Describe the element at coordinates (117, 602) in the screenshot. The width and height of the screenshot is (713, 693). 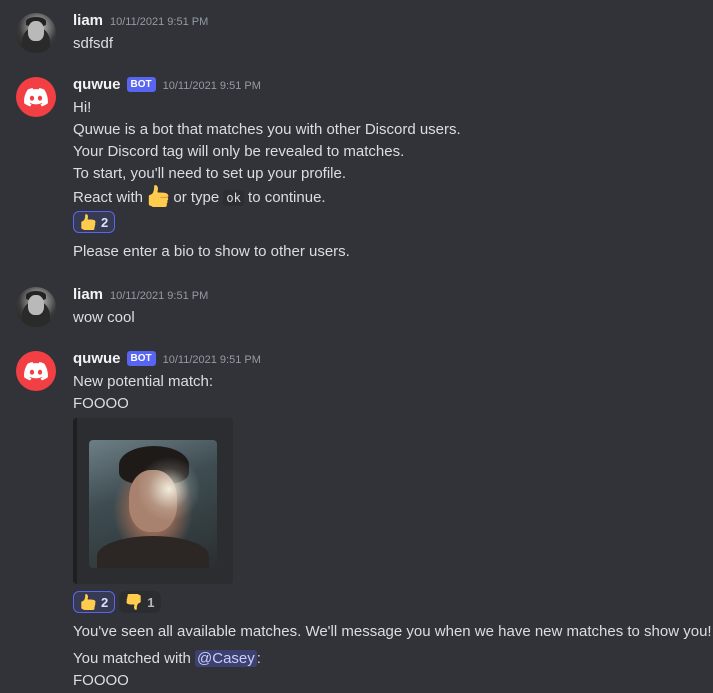
I see `reactions: 2 1` at that location.